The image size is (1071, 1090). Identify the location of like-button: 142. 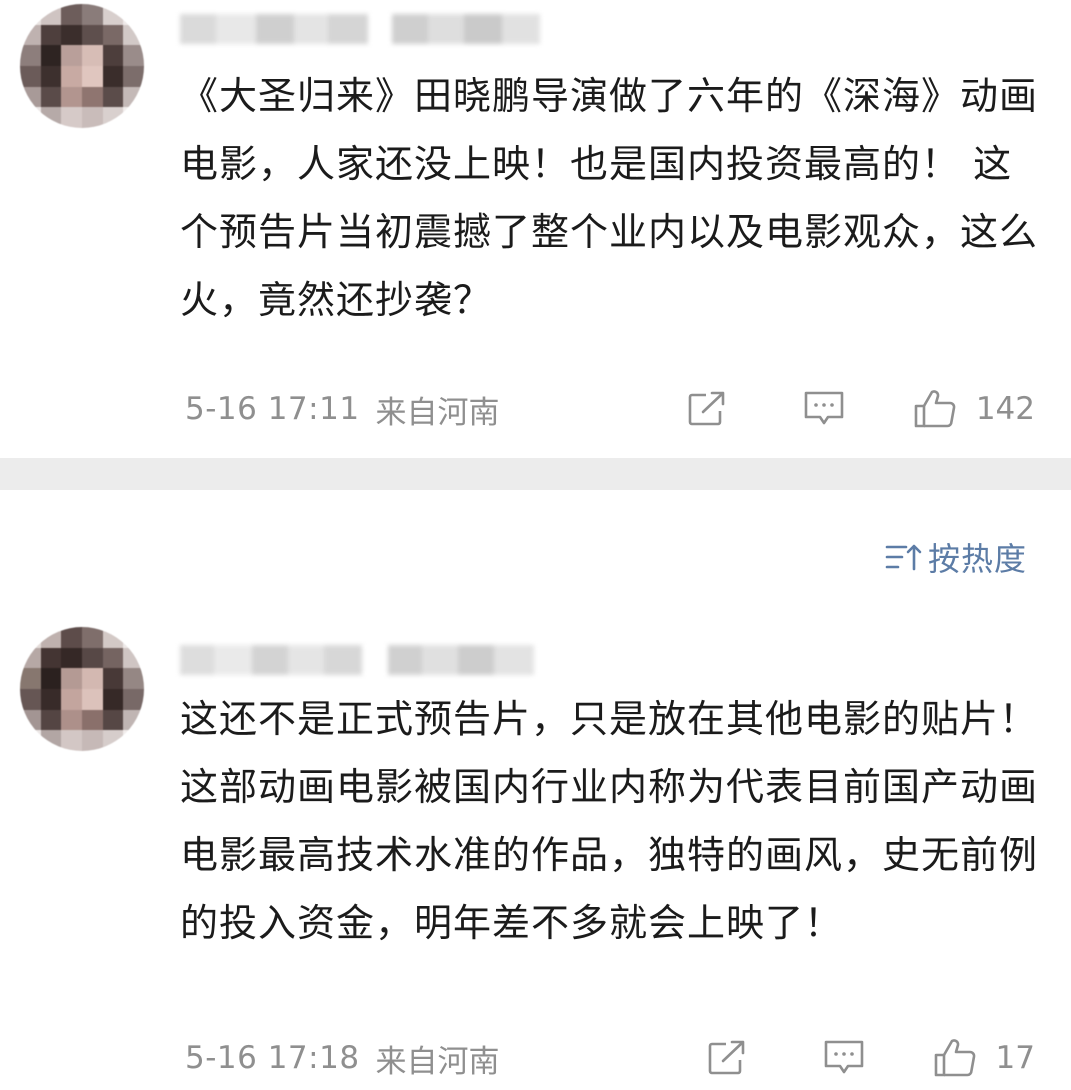
(973, 409).